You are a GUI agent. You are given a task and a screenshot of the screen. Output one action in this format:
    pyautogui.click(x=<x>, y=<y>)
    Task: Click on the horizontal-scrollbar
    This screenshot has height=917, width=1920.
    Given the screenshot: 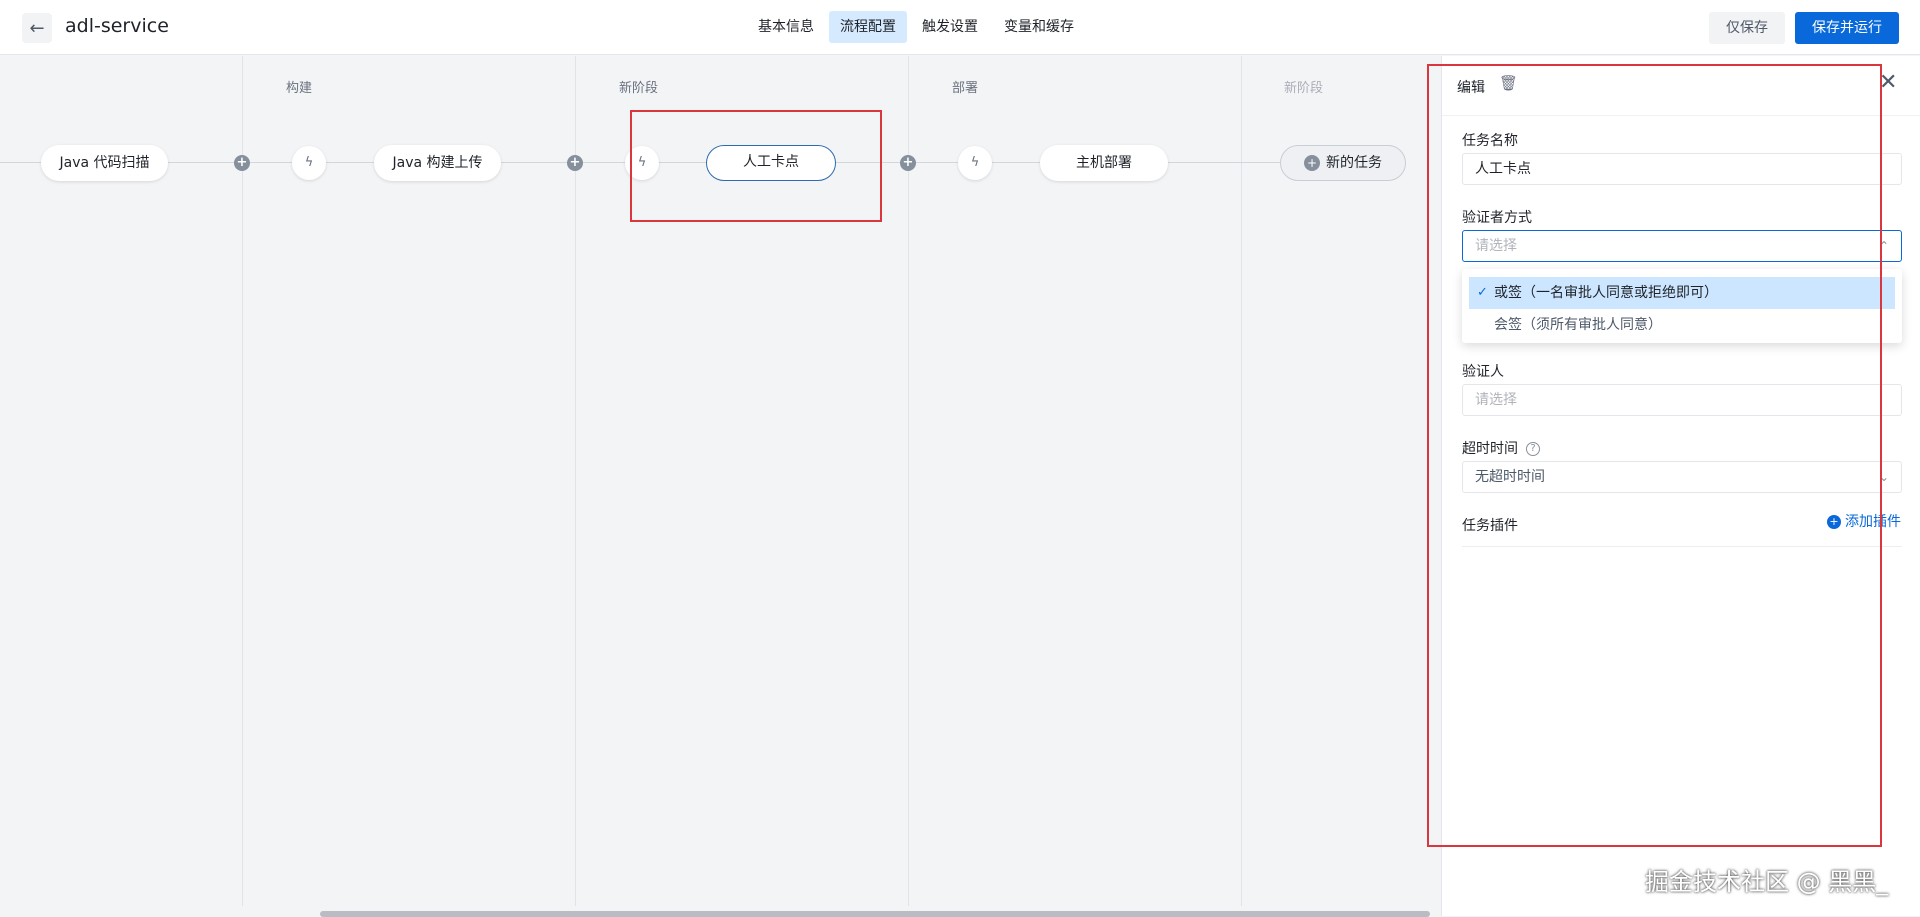 What is the action you would take?
    pyautogui.click(x=875, y=914)
    